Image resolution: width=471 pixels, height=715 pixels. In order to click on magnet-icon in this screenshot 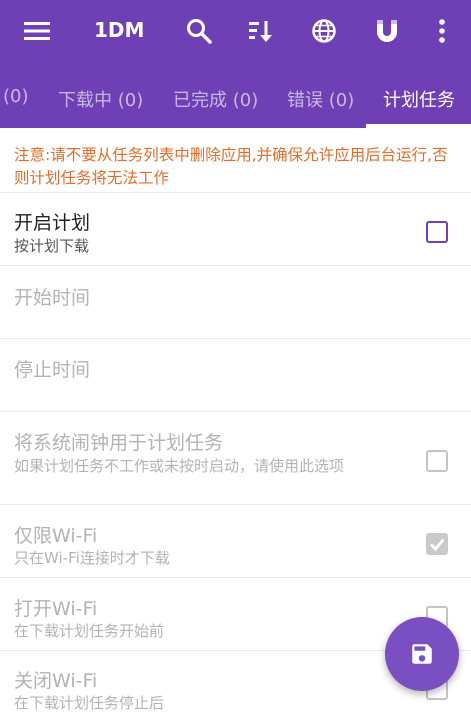, I will do `click(387, 31)`.